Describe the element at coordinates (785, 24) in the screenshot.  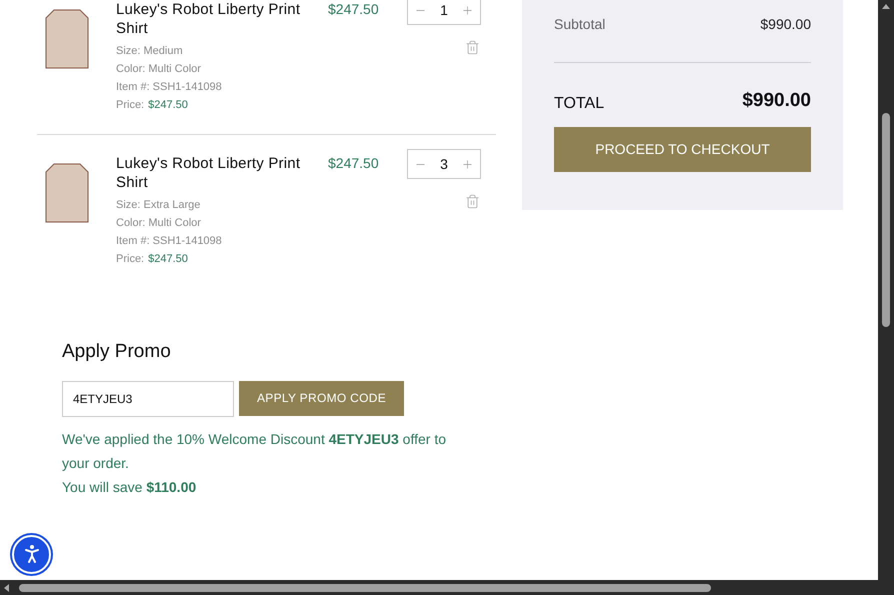
I see `subtotal-value: $990.00` at that location.